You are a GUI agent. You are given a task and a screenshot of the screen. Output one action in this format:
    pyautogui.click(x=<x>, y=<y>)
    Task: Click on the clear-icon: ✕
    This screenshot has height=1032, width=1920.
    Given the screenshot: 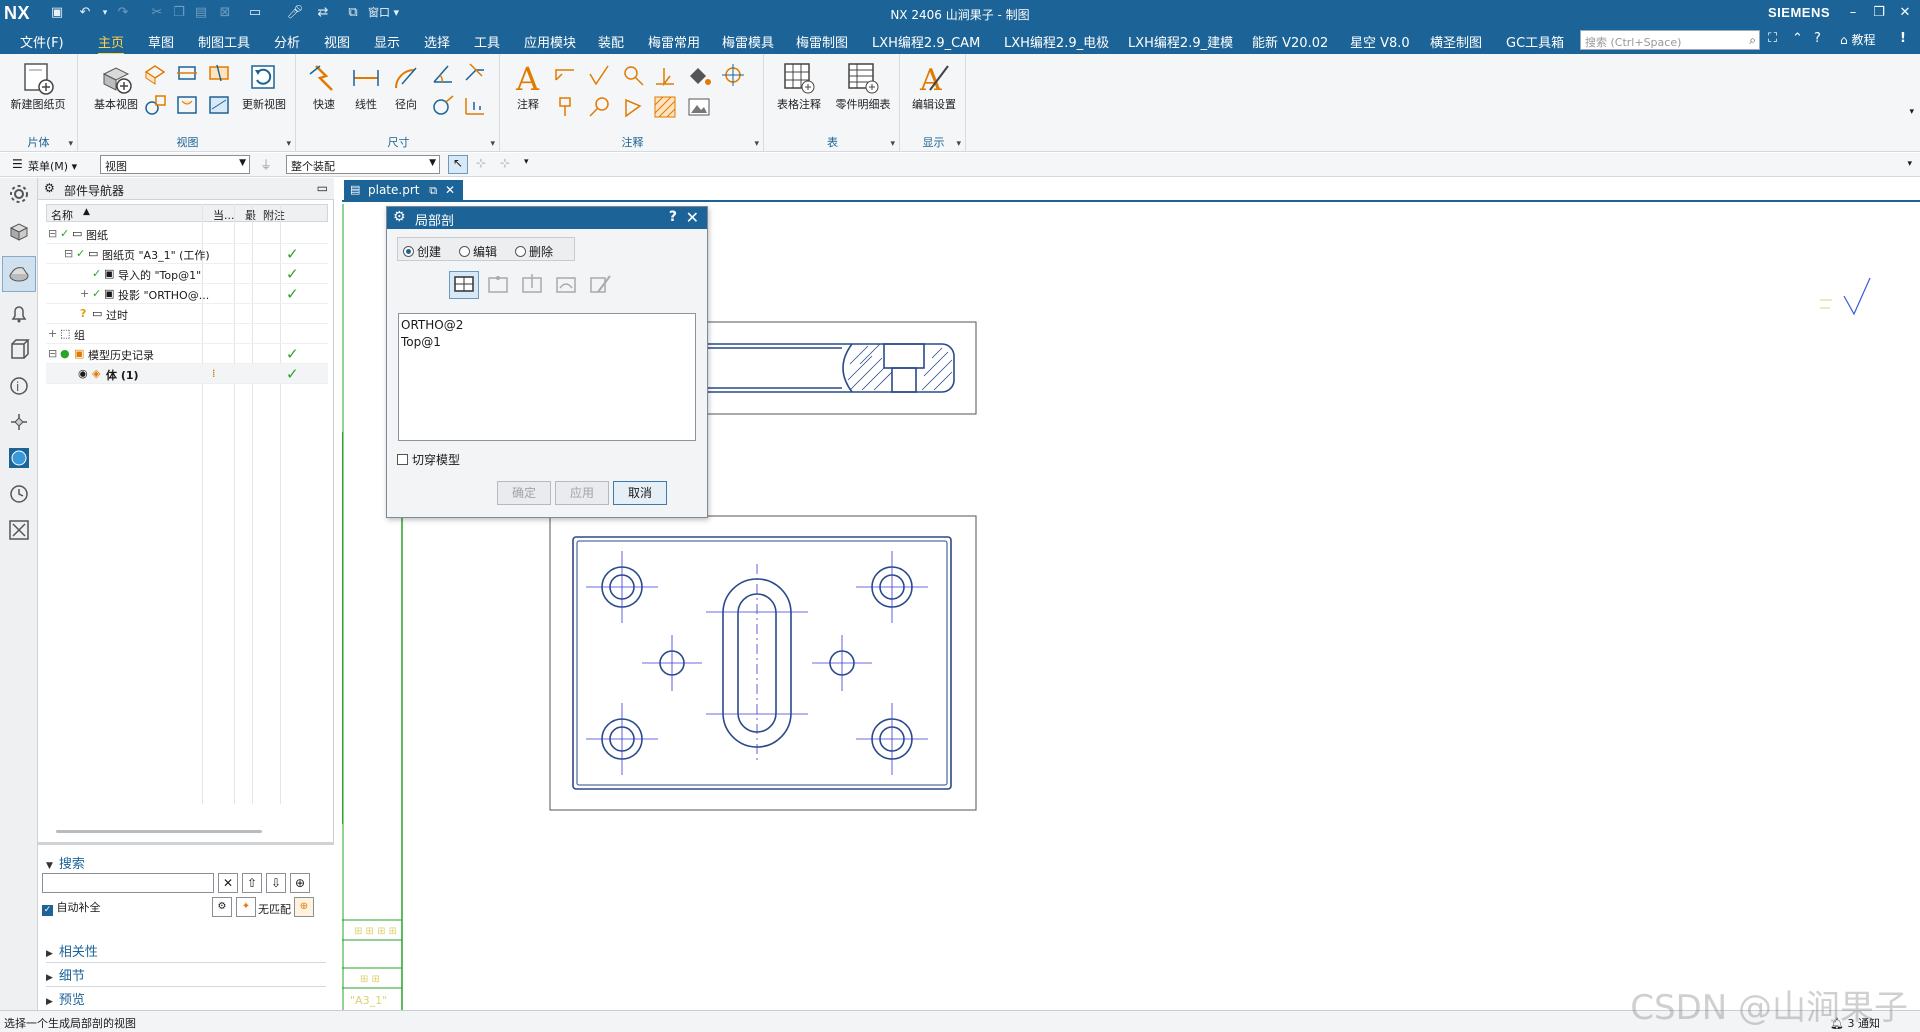 What is the action you would take?
    pyautogui.click(x=228, y=883)
    